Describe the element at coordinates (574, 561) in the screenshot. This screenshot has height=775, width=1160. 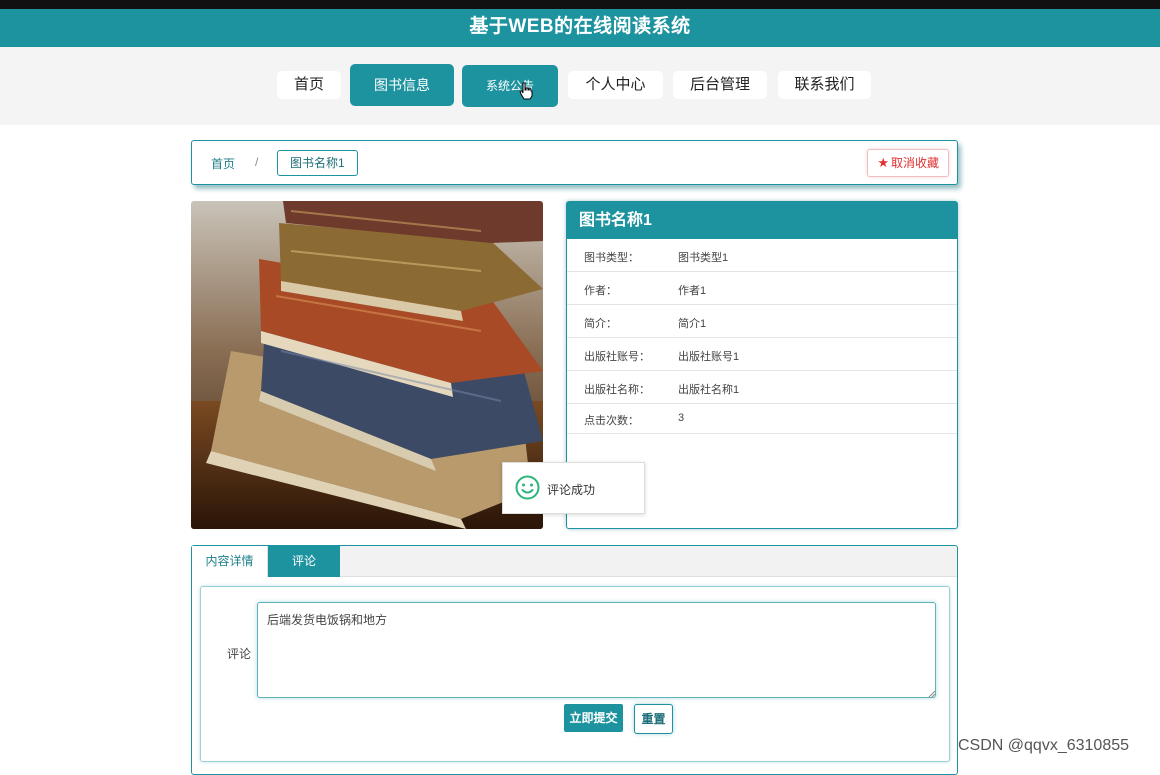
I see `tab-bar: 内容详情 评论` at that location.